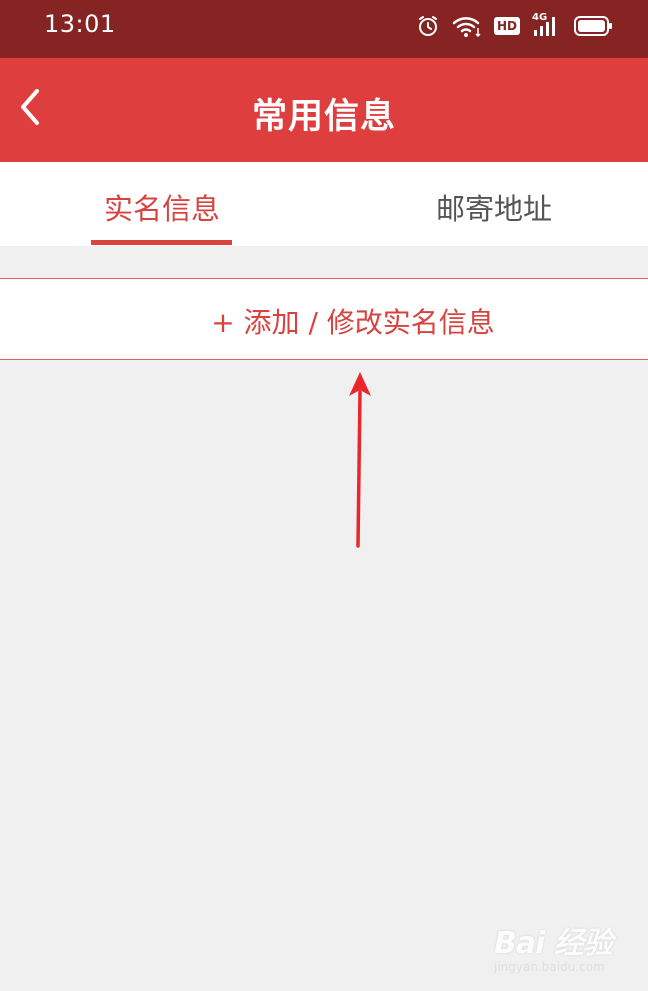  I want to click on hd-badge: HD, so click(506, 26).